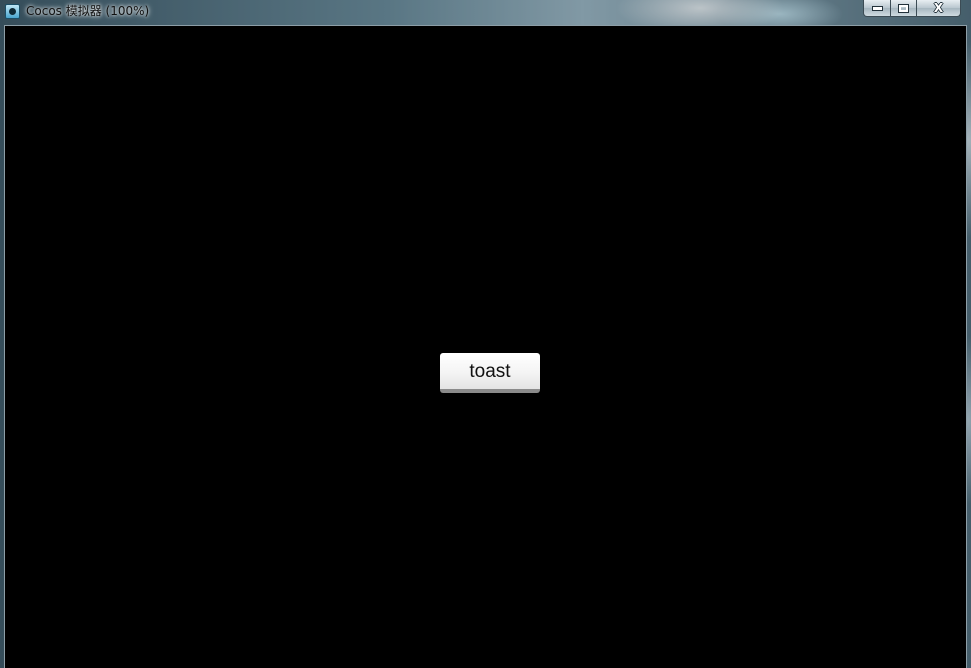 The height and width of the screenshot is (668, 971). I want to click on minimize-icon, so click(877, 8).